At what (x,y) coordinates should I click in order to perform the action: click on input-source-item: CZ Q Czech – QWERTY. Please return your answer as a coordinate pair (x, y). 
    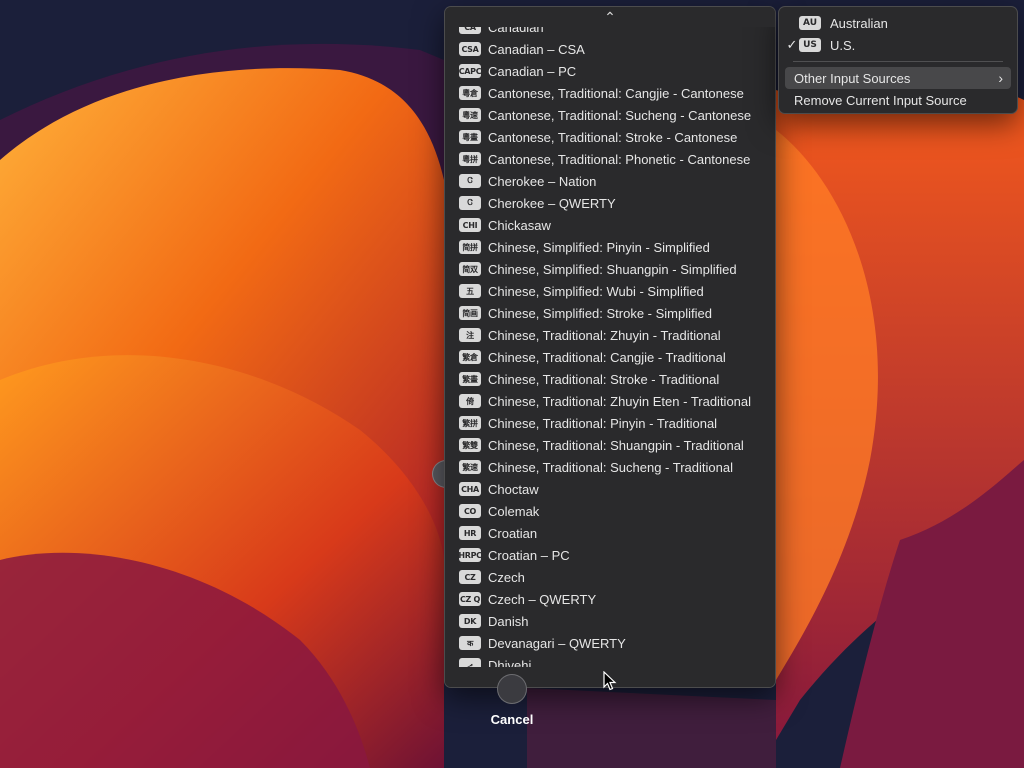
    Looking at the image, I should click on (610, 599).